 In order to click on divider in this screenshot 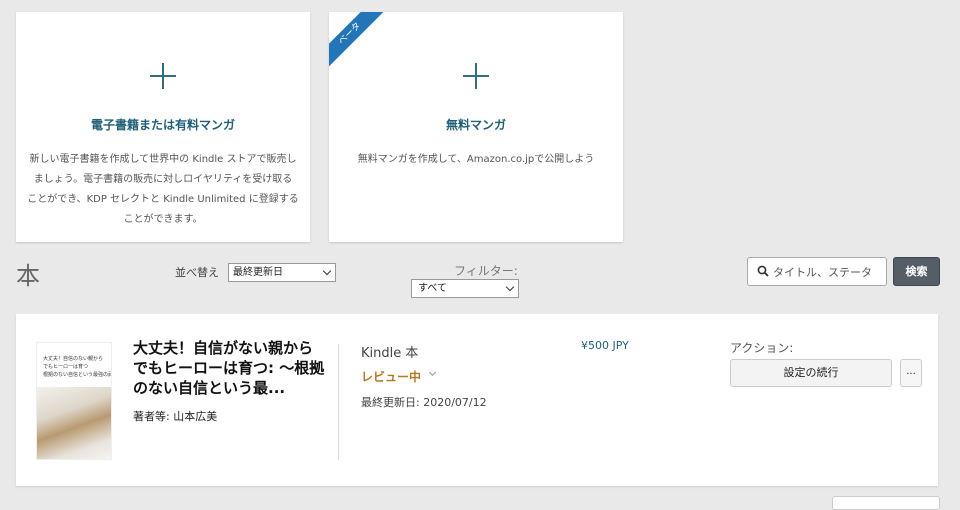, I will do `click(338, 402)`.